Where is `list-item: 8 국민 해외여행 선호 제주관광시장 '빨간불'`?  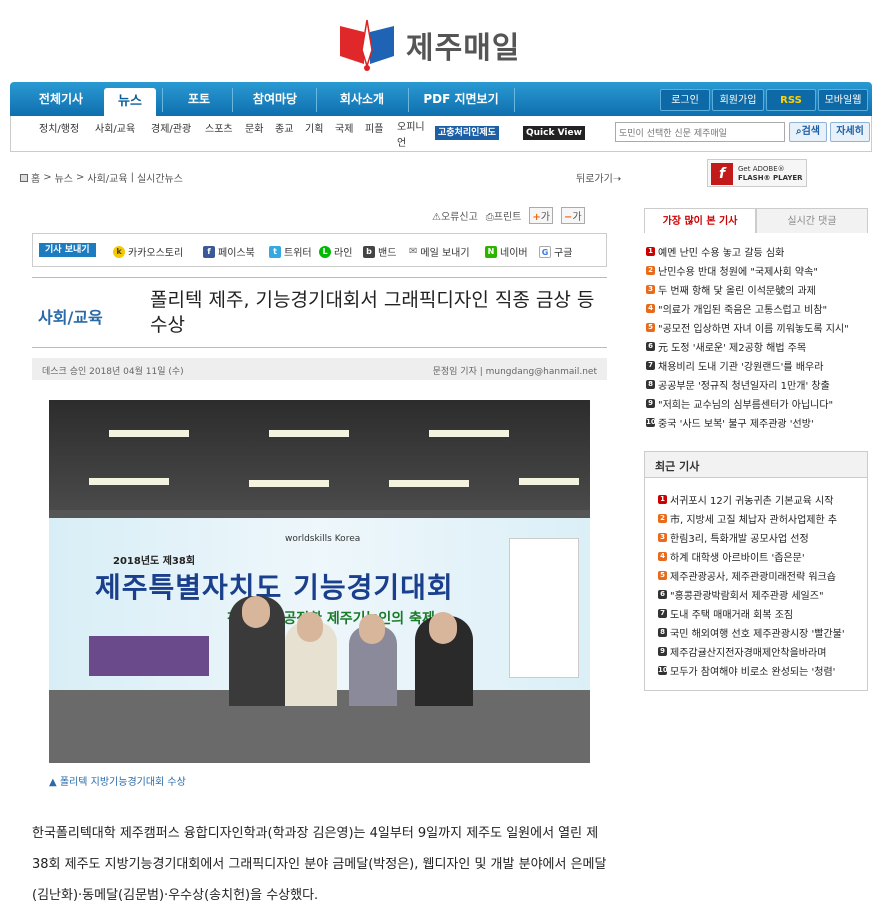 list-item: 8 국민 해외여행 선호 제주관광시장 '빨간불' is located at coordinates (751, 632).